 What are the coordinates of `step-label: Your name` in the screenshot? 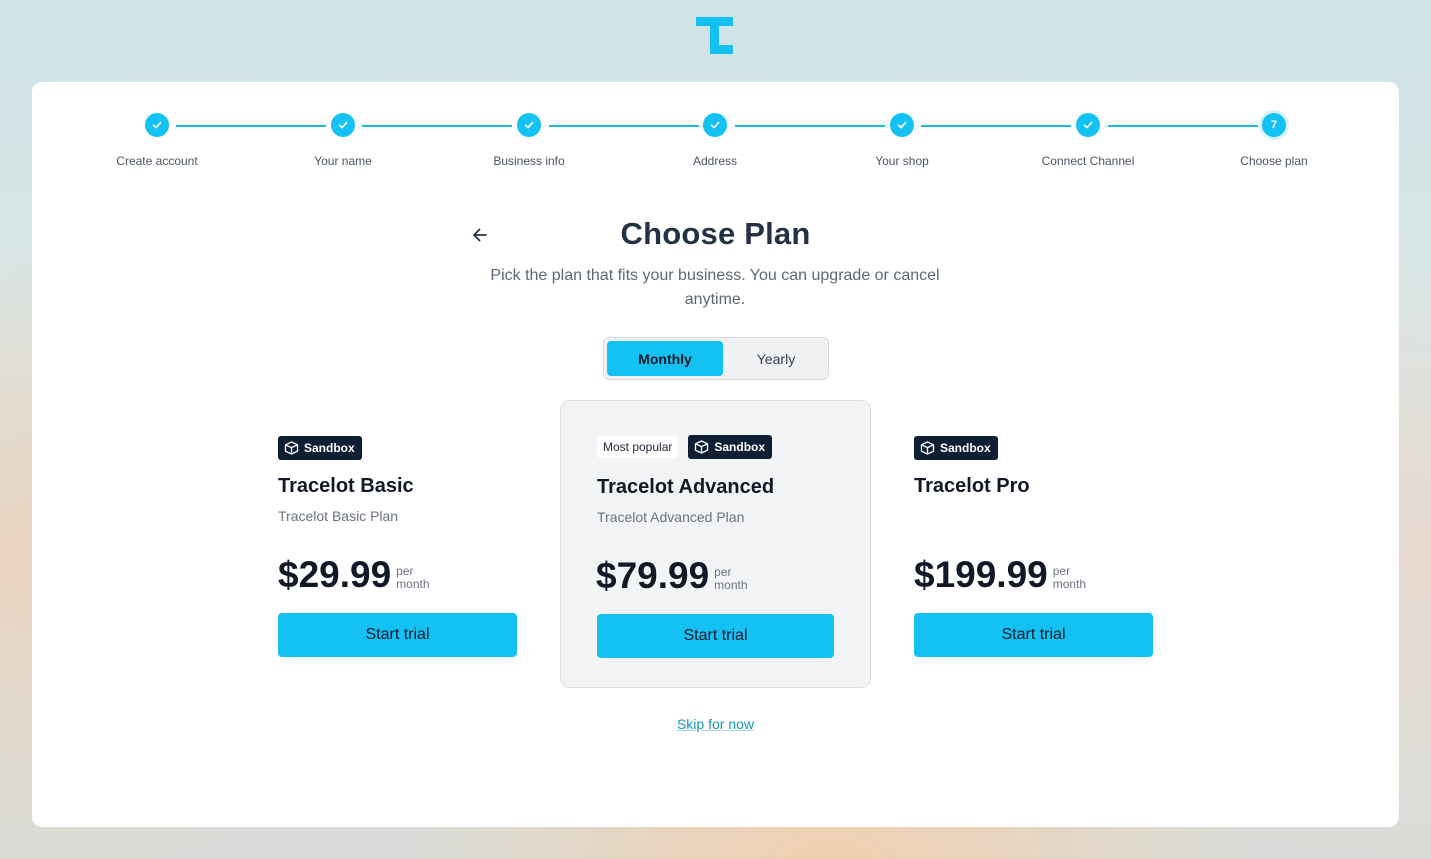 It's located at (343, 161).